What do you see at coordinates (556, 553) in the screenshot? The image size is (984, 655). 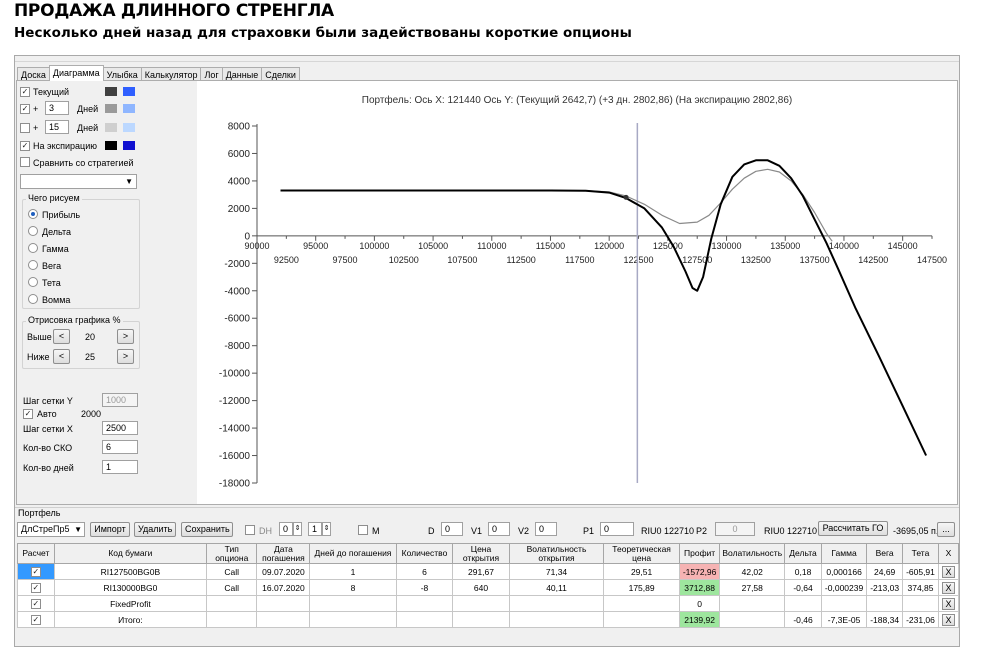 I see `col-header: Волатильность открытия` at bounding box center [556, 553].